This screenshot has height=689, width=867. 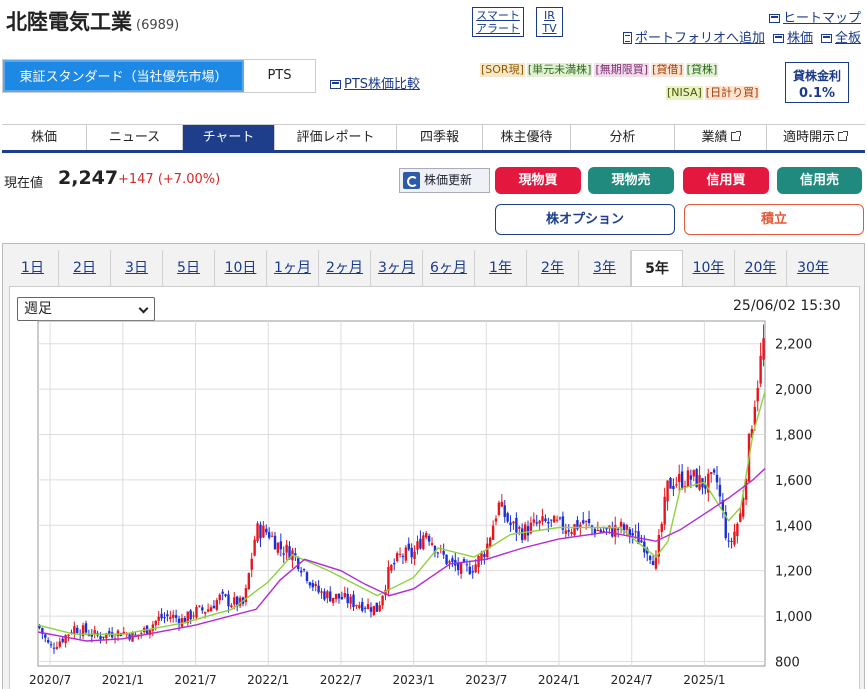 I want to click on x-tick-label: 2021/1, so click(x=123, y=680).